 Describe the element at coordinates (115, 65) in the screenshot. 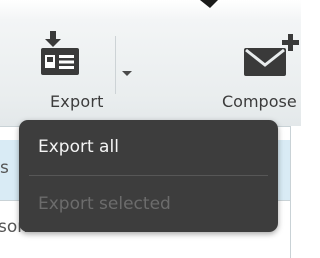

I see `split-button-divider` at that location.